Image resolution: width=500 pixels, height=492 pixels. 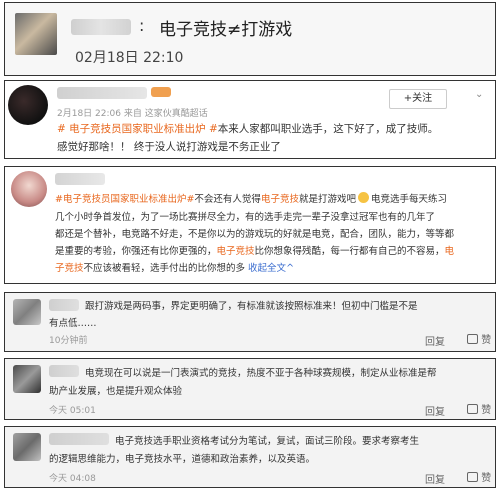 I want to click on hashtag-link: #电子竞技员国家职业标准出炉#, so click(x=124, y=199).